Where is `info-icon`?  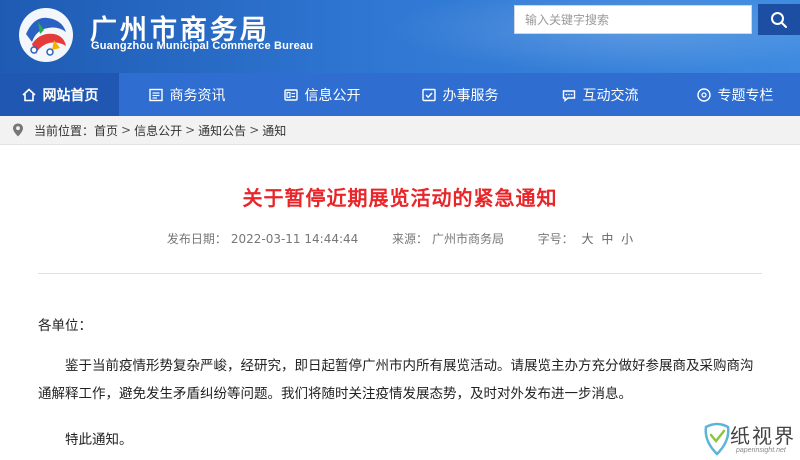 info-icon is located at coordinates (291, 95).